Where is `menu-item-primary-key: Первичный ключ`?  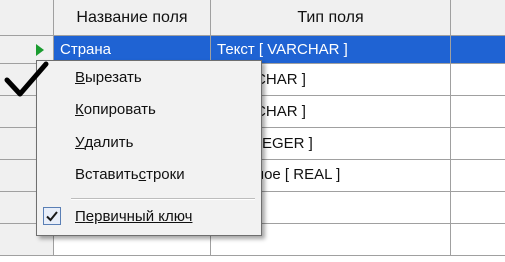
menu-item-primary-key: Первичный ключ is located at coordinates (133, 216).